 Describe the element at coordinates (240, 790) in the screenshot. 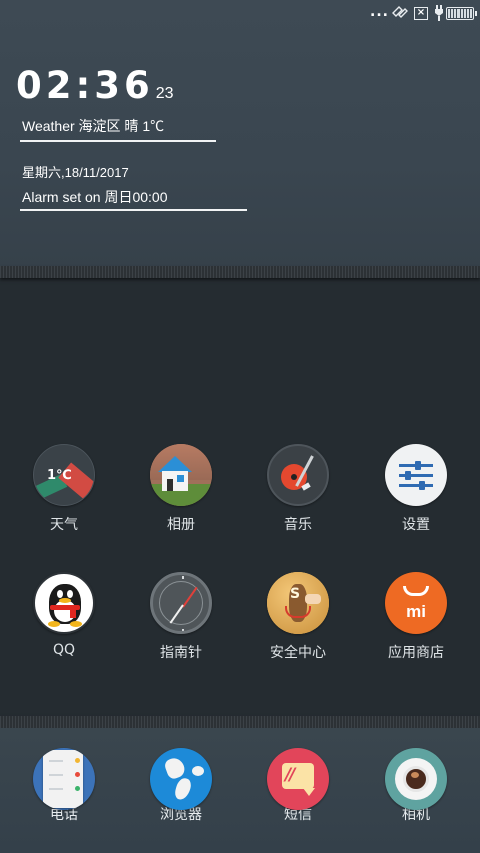

I see `dock: 电话 浏览器 // 短信 相机` at that location.